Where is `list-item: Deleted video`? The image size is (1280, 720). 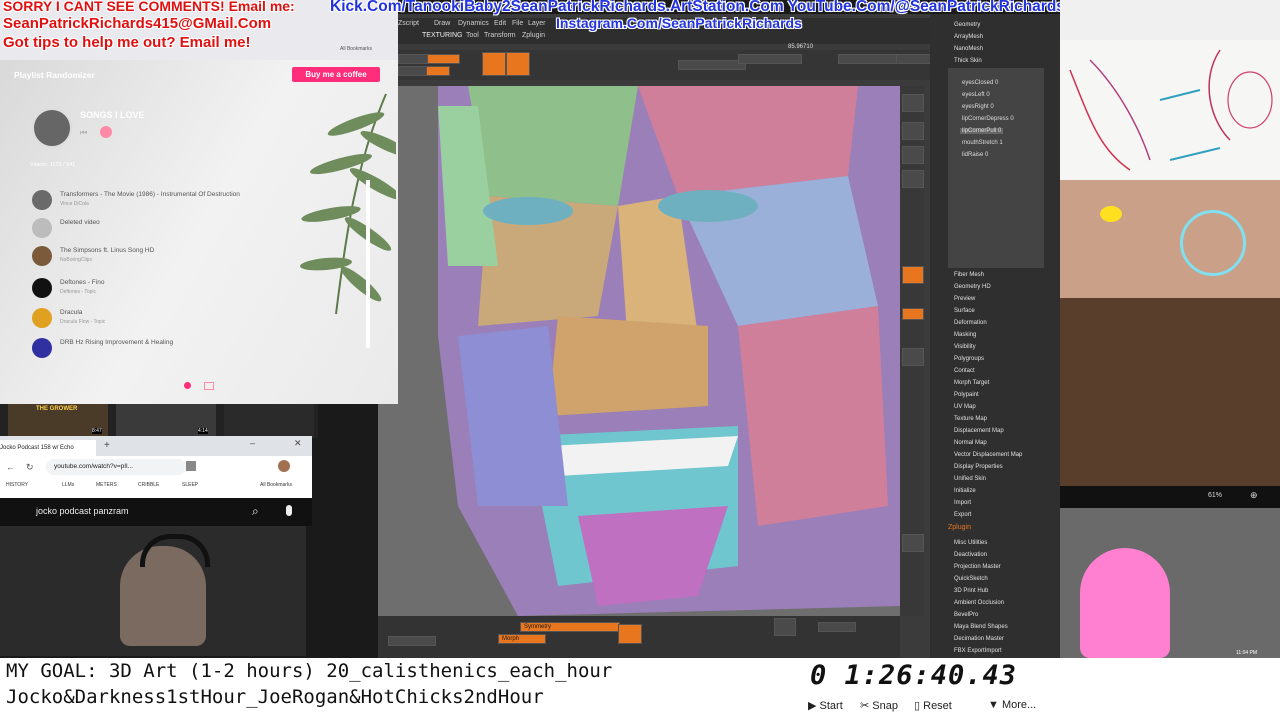
list-item: Deleted video is located at coordinates (197, 228).